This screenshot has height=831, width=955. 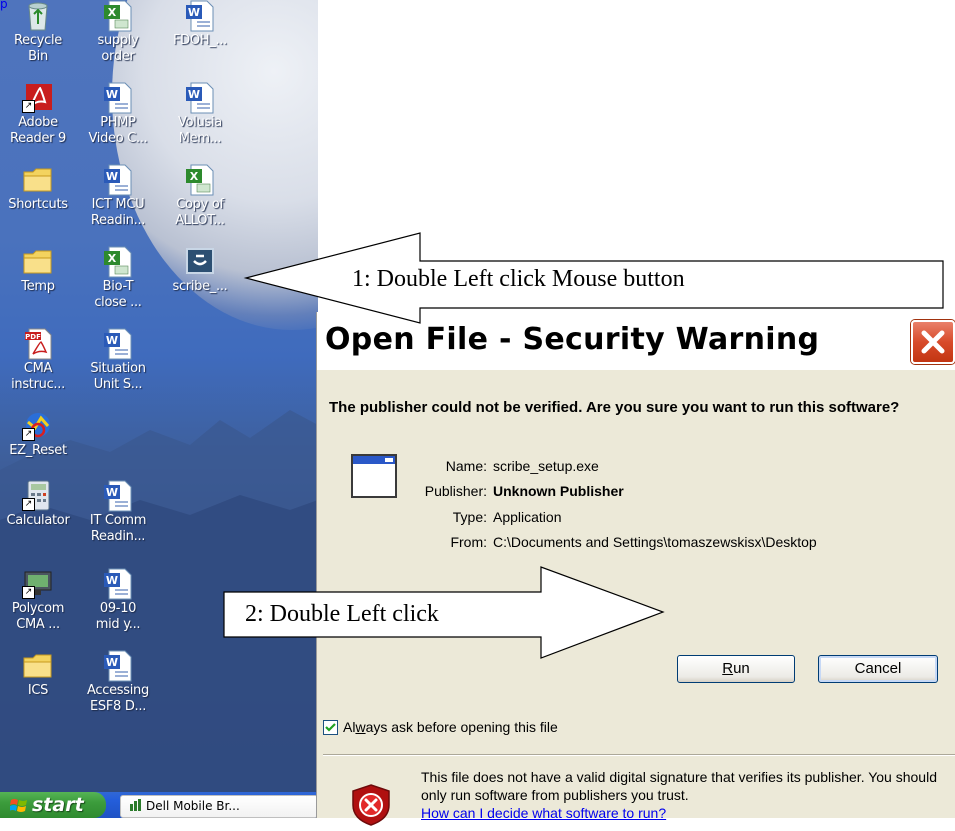 What do you see at coordinates (38, 98) in the screenshot?
I see `adobe-reader-icon: ↗` at bounding box center [38, 98].